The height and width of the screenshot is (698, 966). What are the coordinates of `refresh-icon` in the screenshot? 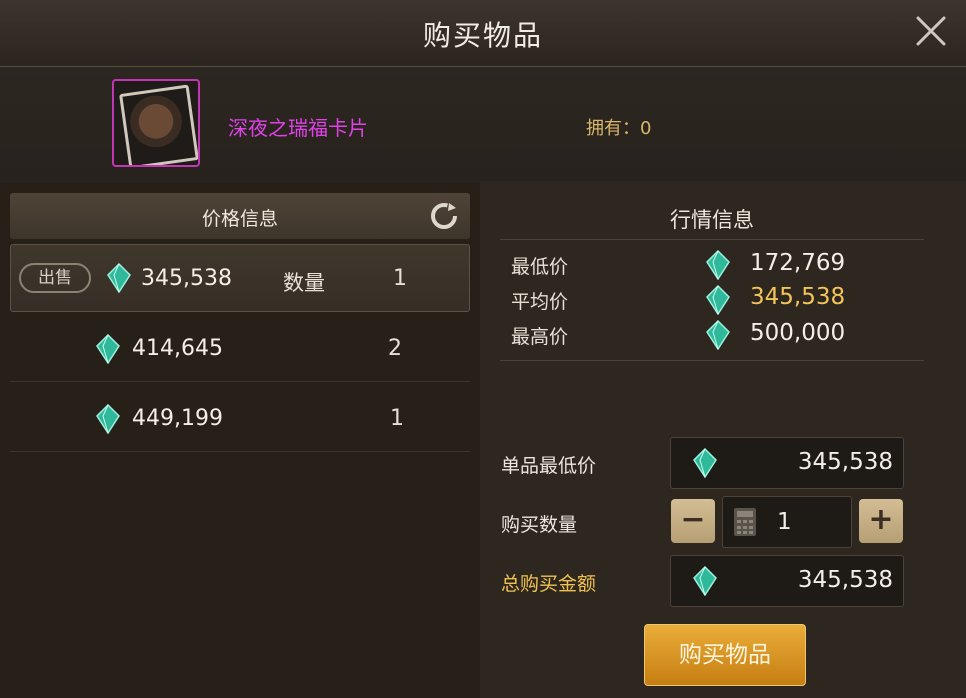 It's located at (444, 216).